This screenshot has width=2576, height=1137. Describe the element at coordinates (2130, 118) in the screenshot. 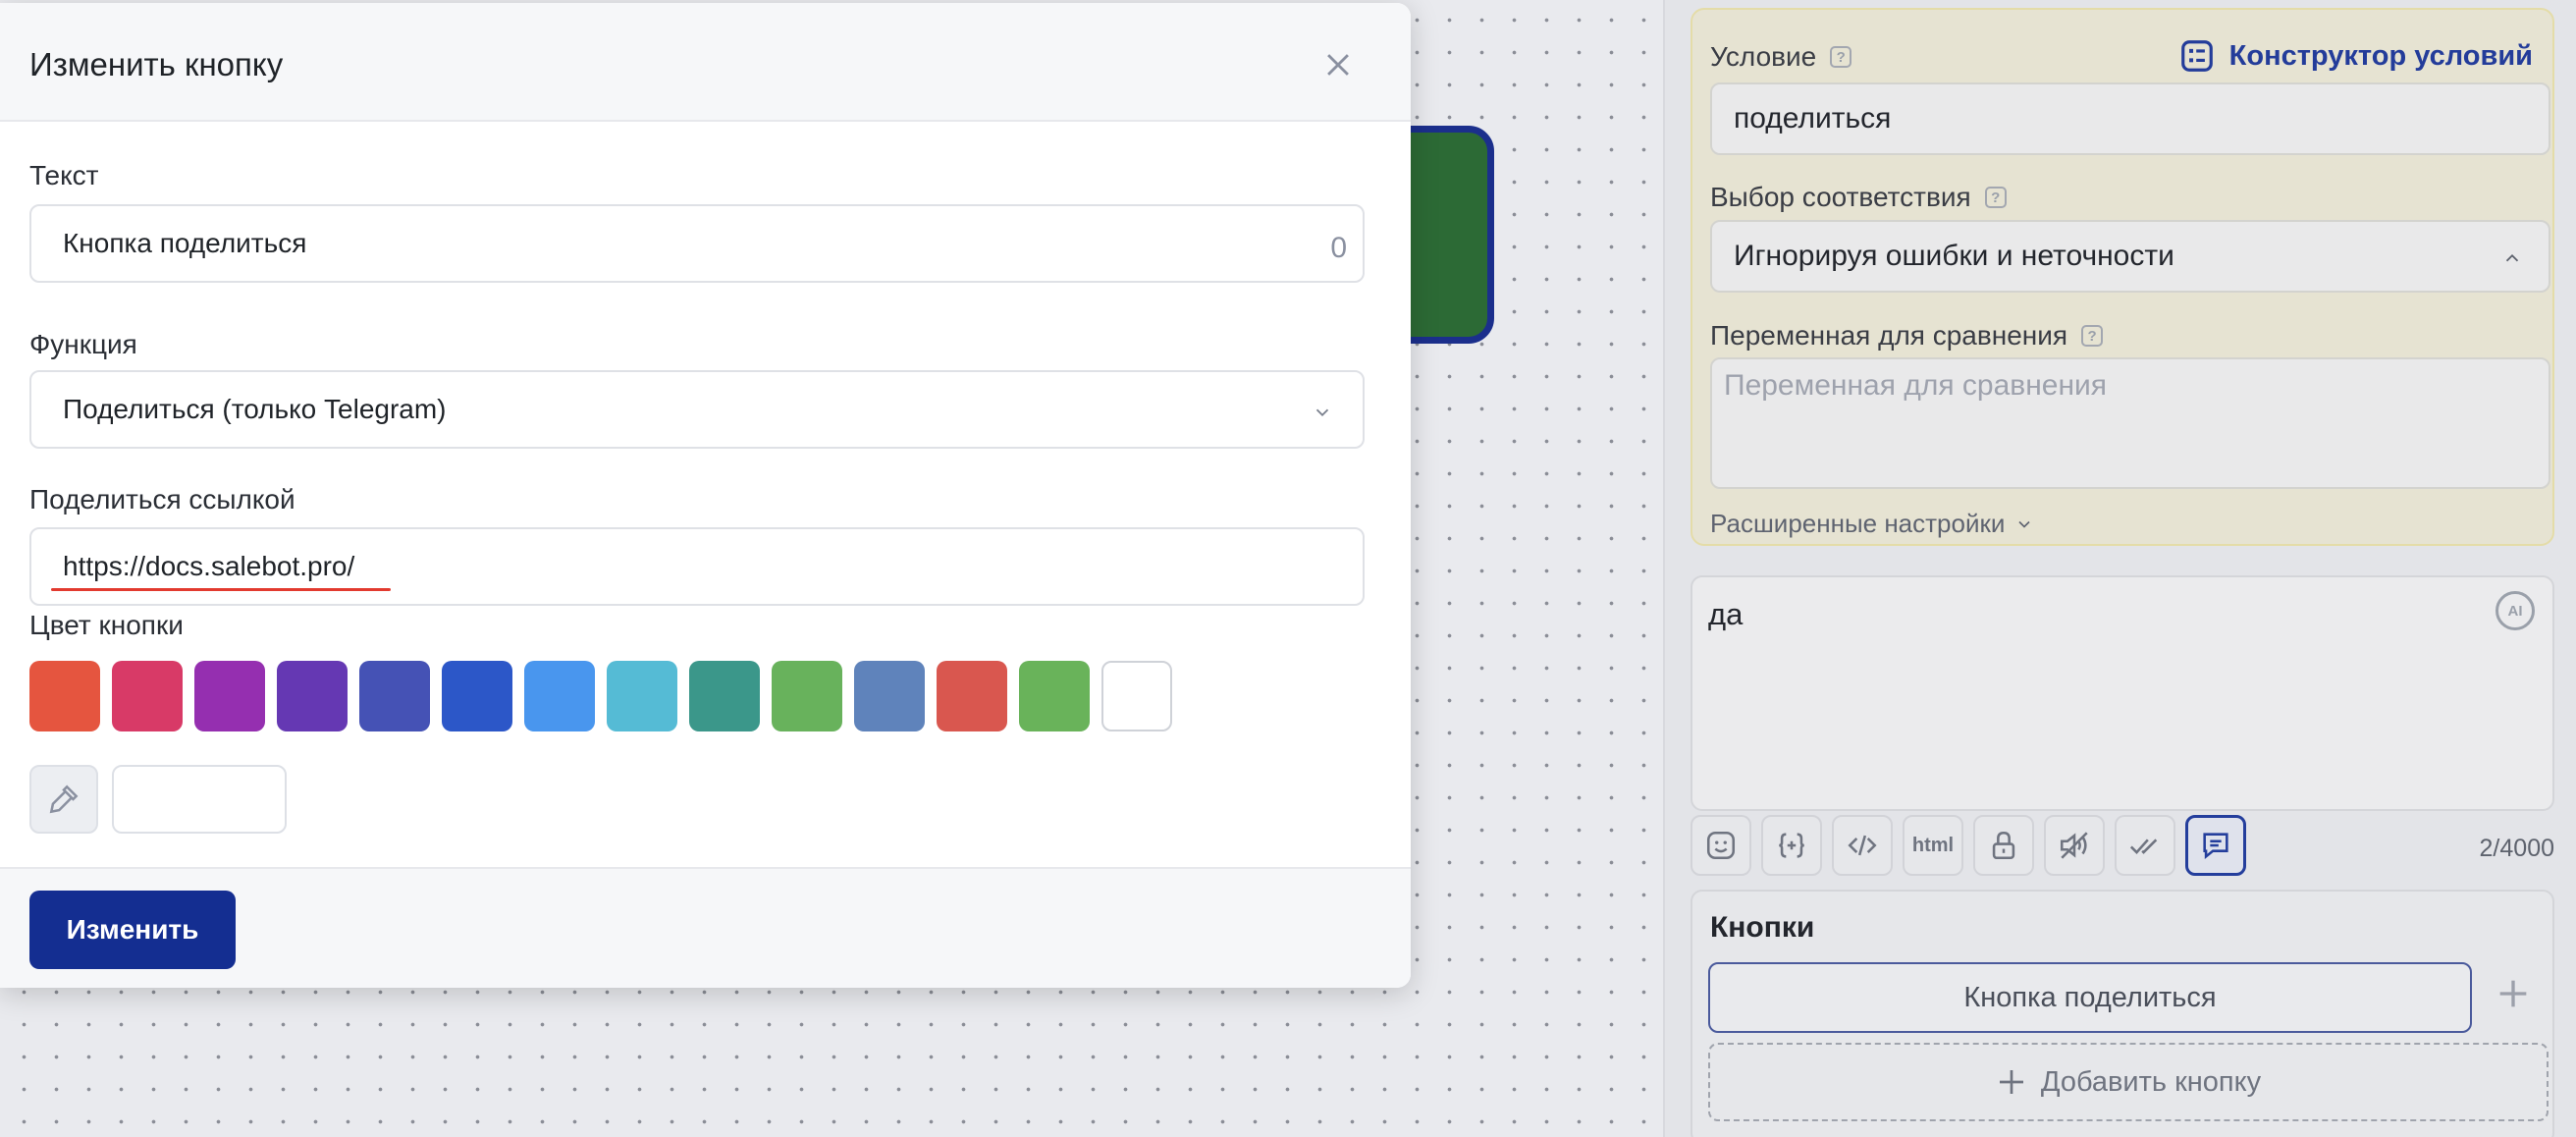

I see `condition-input: поделиться` at that location.